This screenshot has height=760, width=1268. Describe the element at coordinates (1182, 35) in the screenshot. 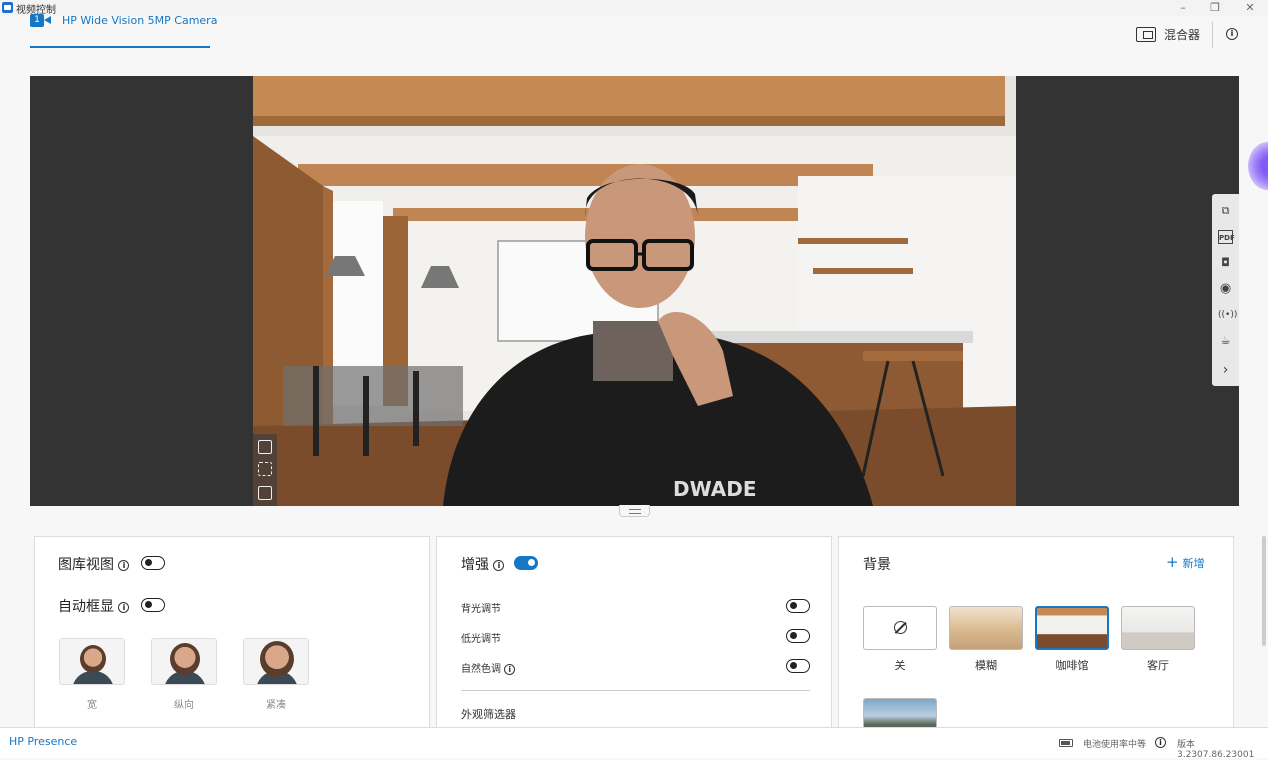

I see `mixer-label: 混合器` at that location.